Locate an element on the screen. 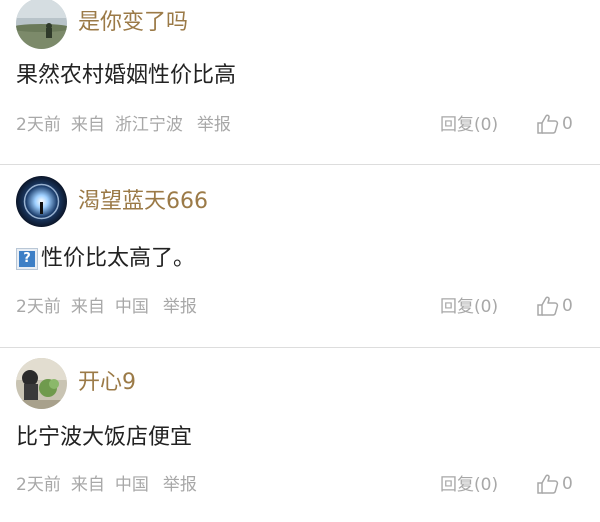 The width and height of the screenshot is (600, 522). comment-text-body: 性价比太高了。 is located at coordinates (118, 258).